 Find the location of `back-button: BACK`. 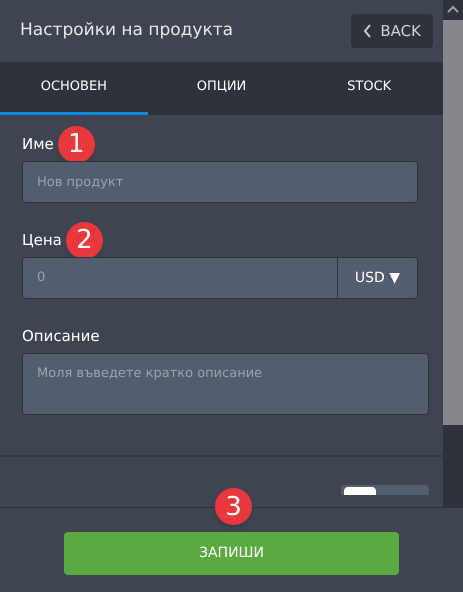

back-button: BACK is located at coordinates (392, 31).